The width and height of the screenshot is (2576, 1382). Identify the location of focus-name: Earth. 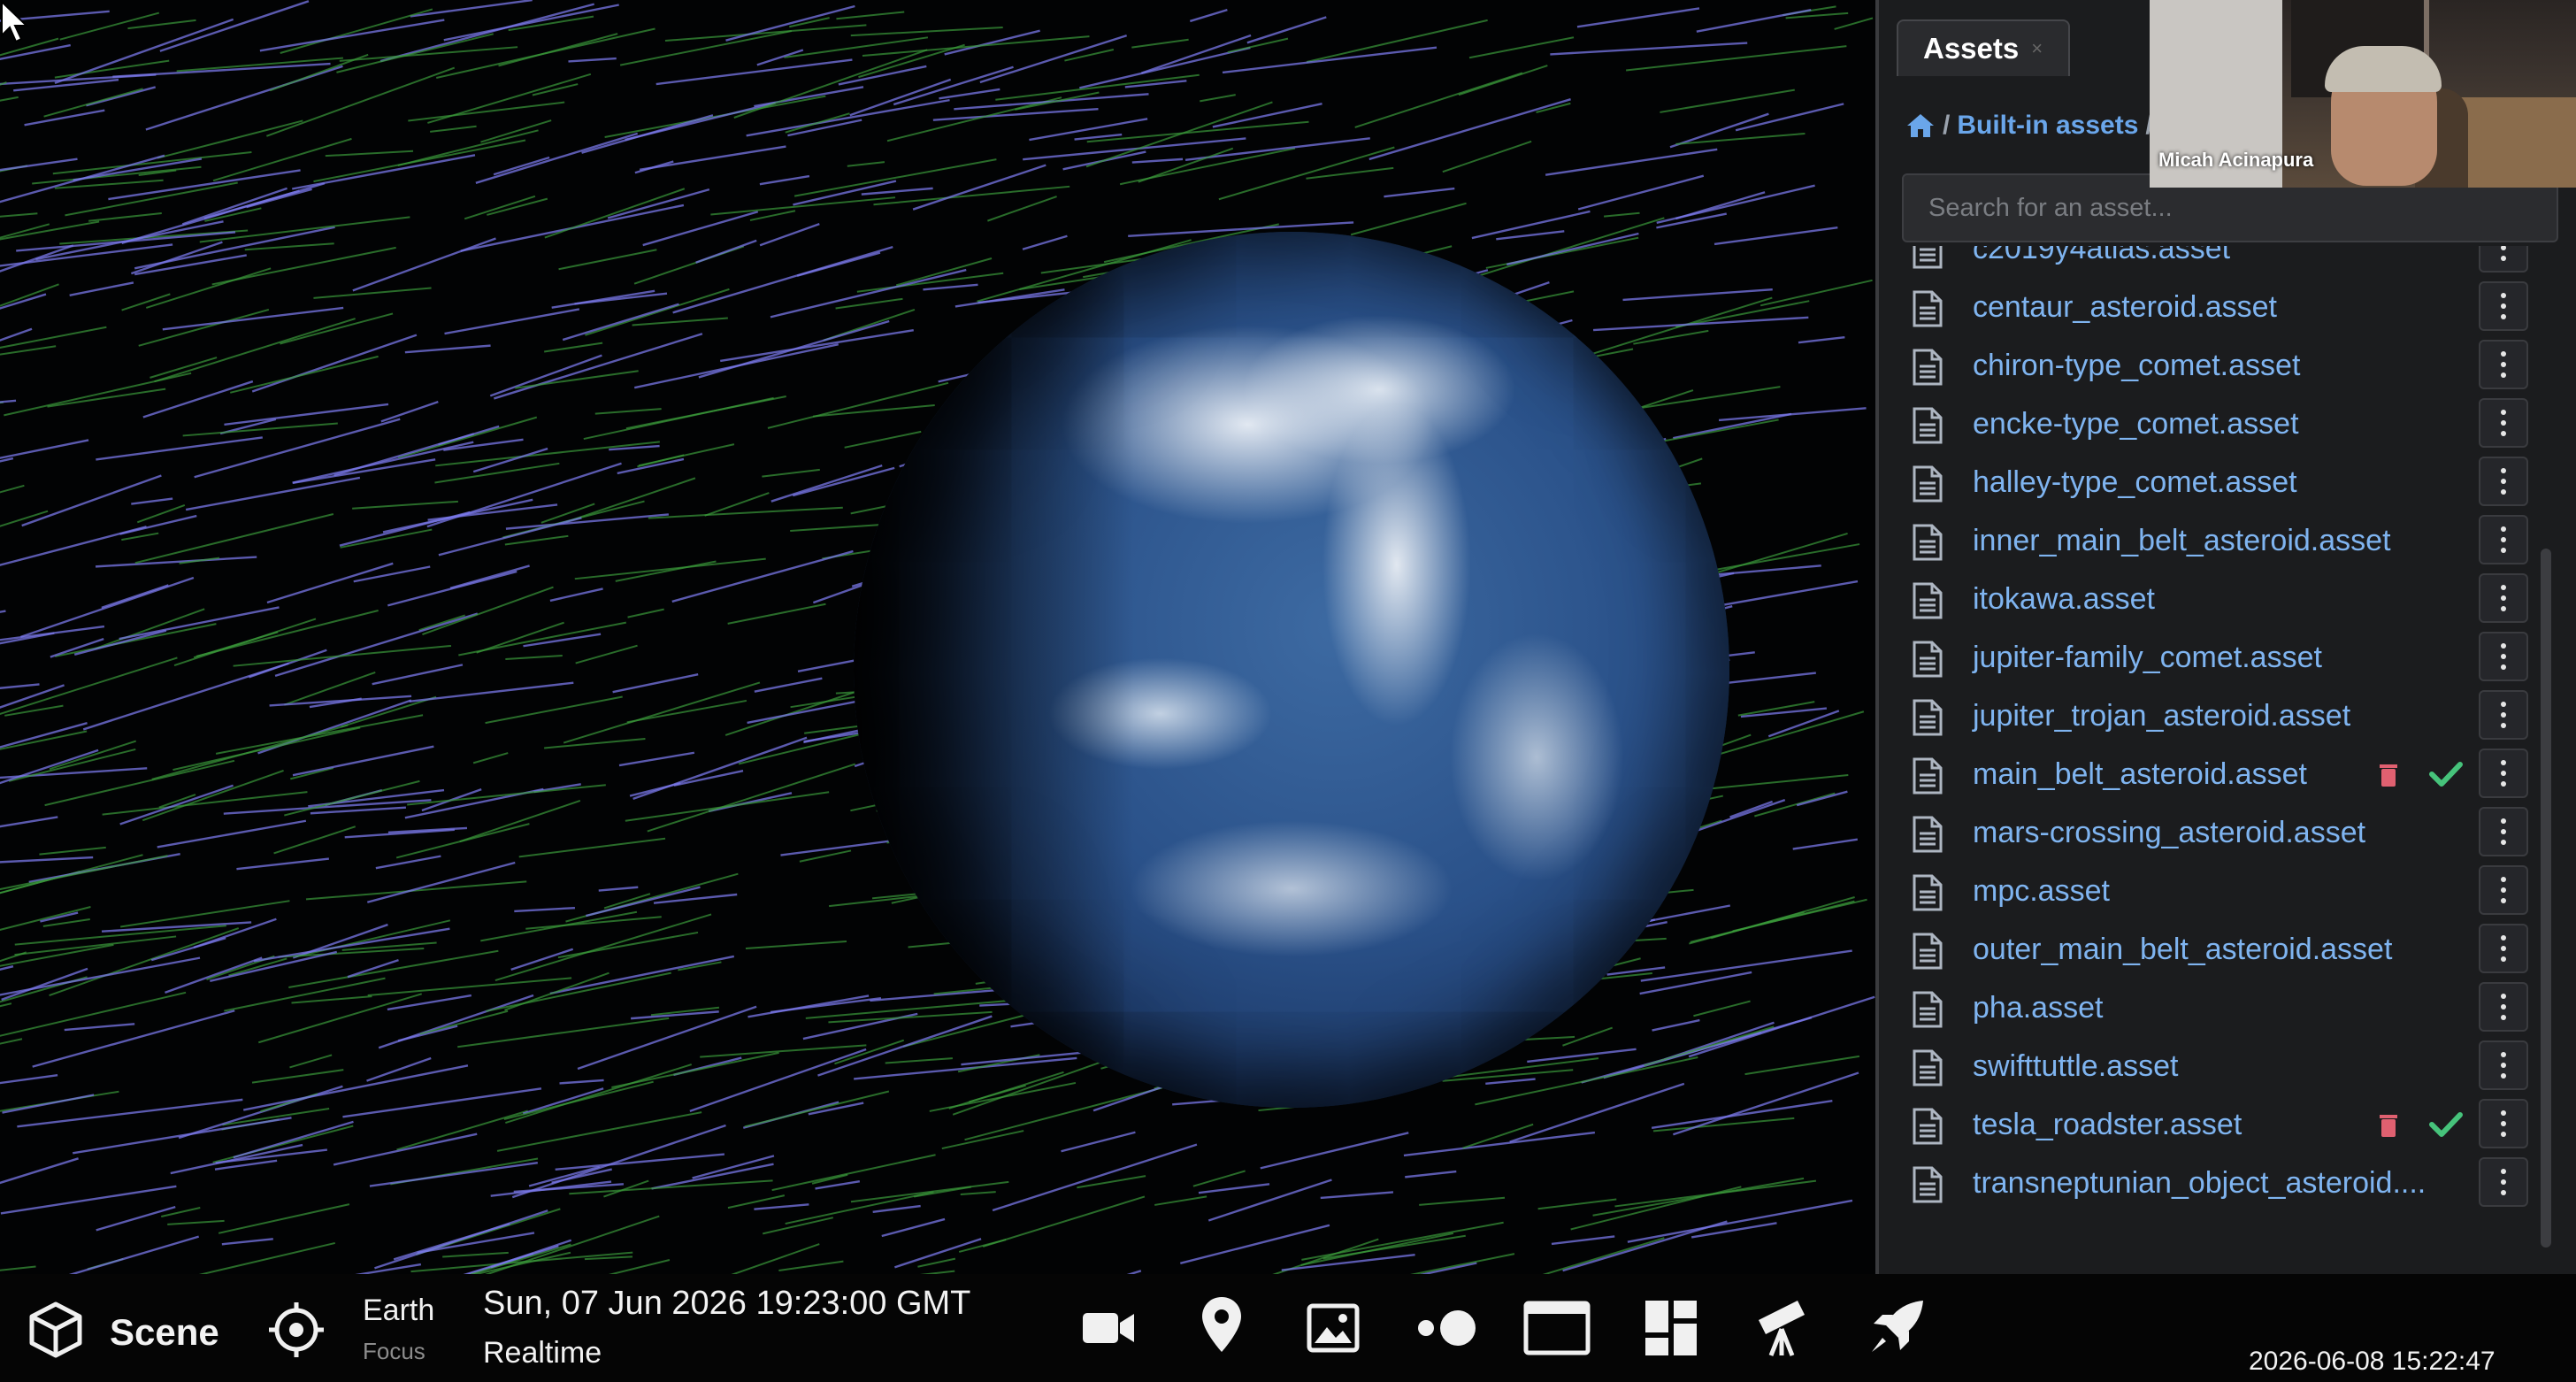
(398, 1311).